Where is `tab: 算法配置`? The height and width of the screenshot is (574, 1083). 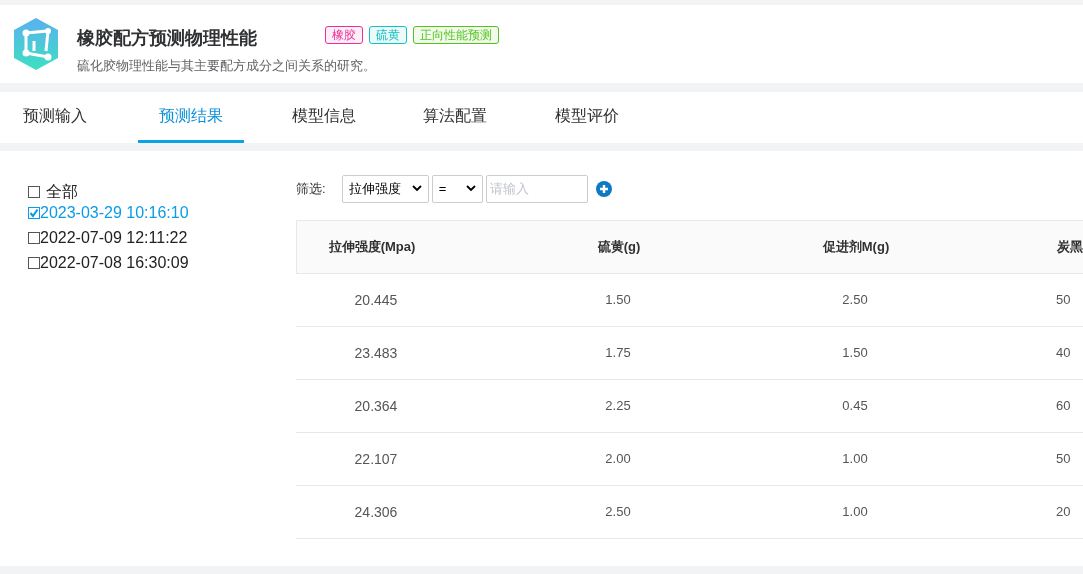 tab: 算法配置 is located at coordinates (455, 117).